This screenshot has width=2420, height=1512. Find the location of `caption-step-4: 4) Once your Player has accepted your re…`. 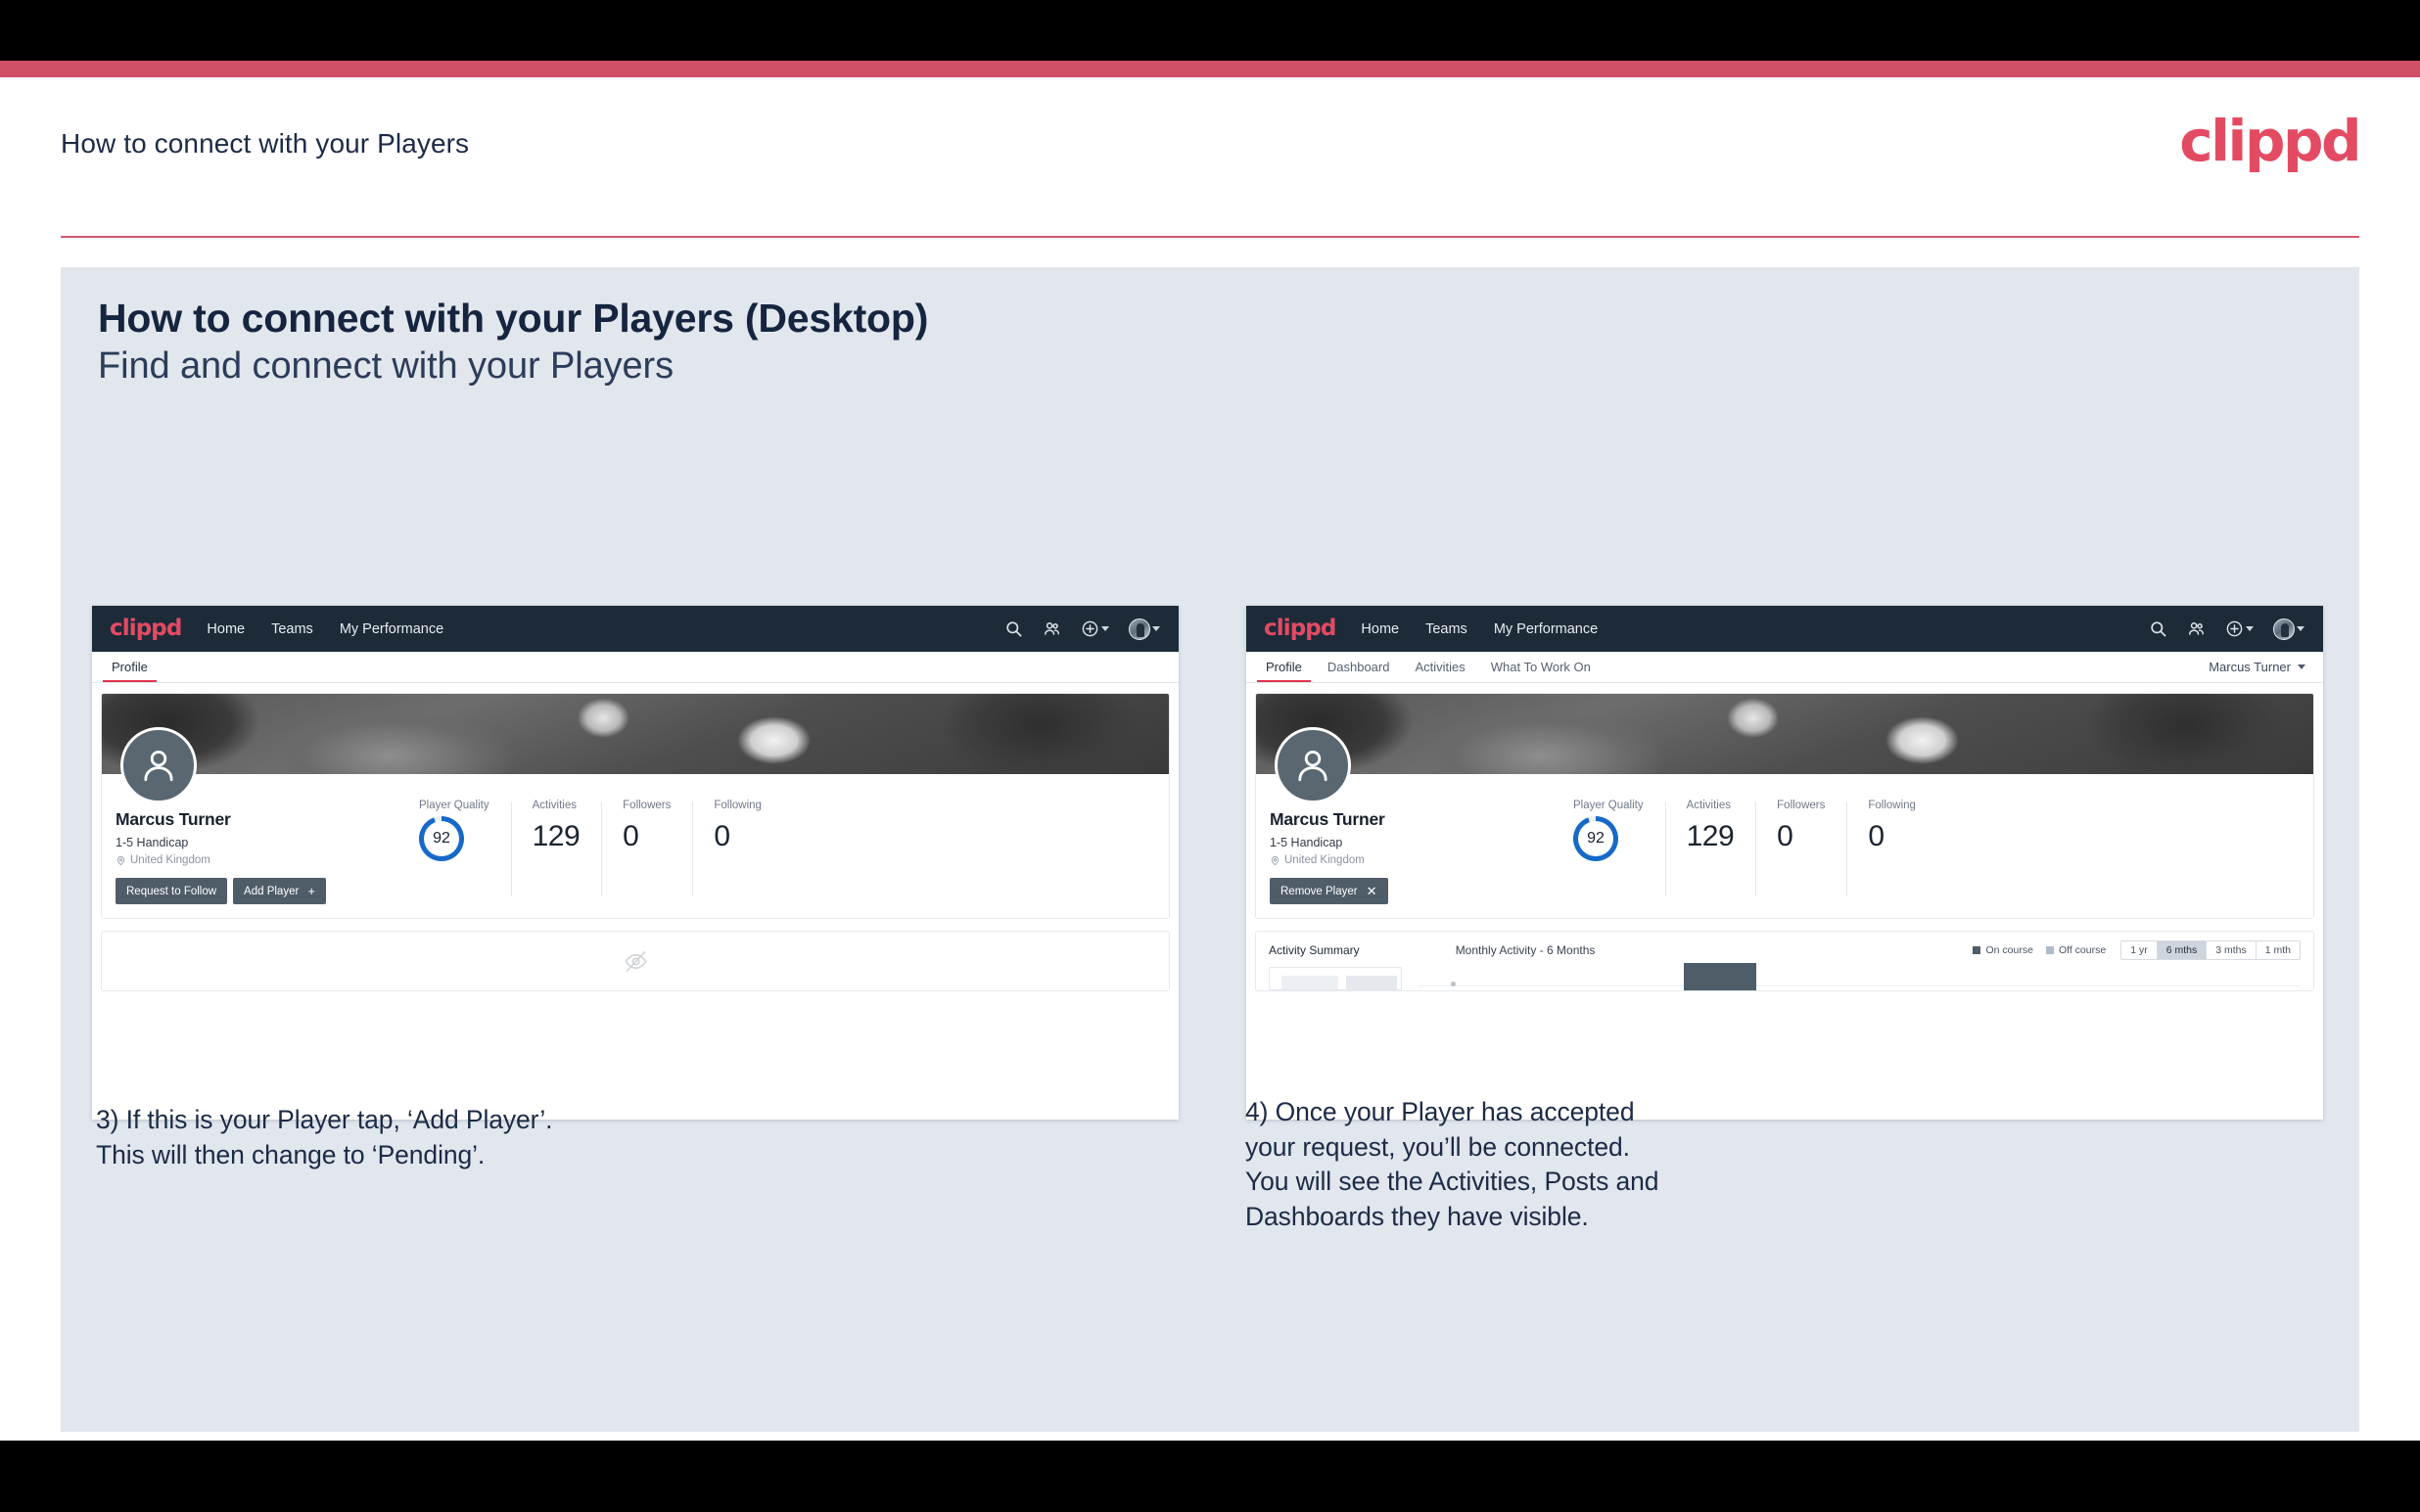

caption-step-4: 4) Once your Player has accepted your re… is located at coordinates (1548, 1164).